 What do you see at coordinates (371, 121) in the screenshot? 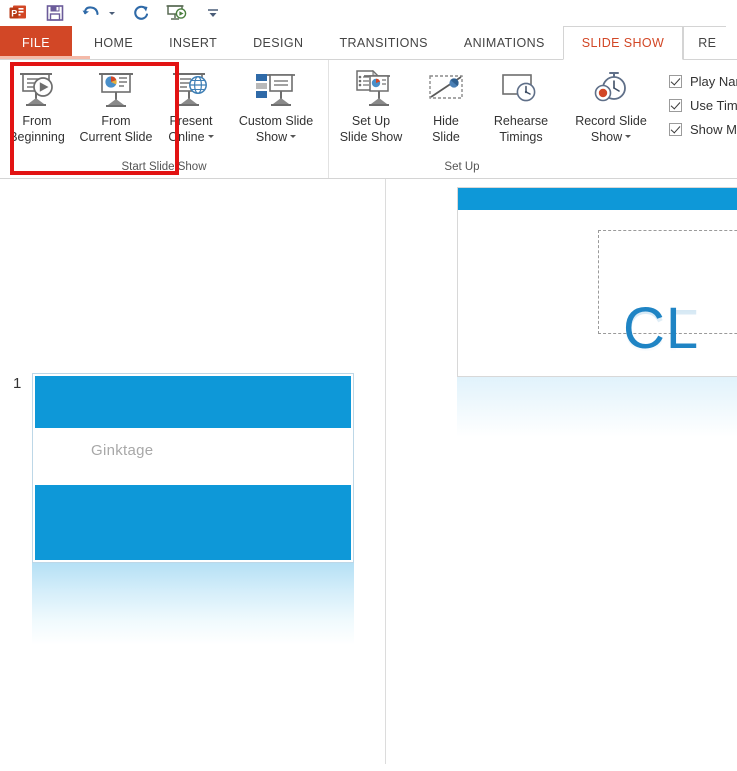
I see `set-up-slide-show-label-line1: Set Up` at bounding box center [371, 121].